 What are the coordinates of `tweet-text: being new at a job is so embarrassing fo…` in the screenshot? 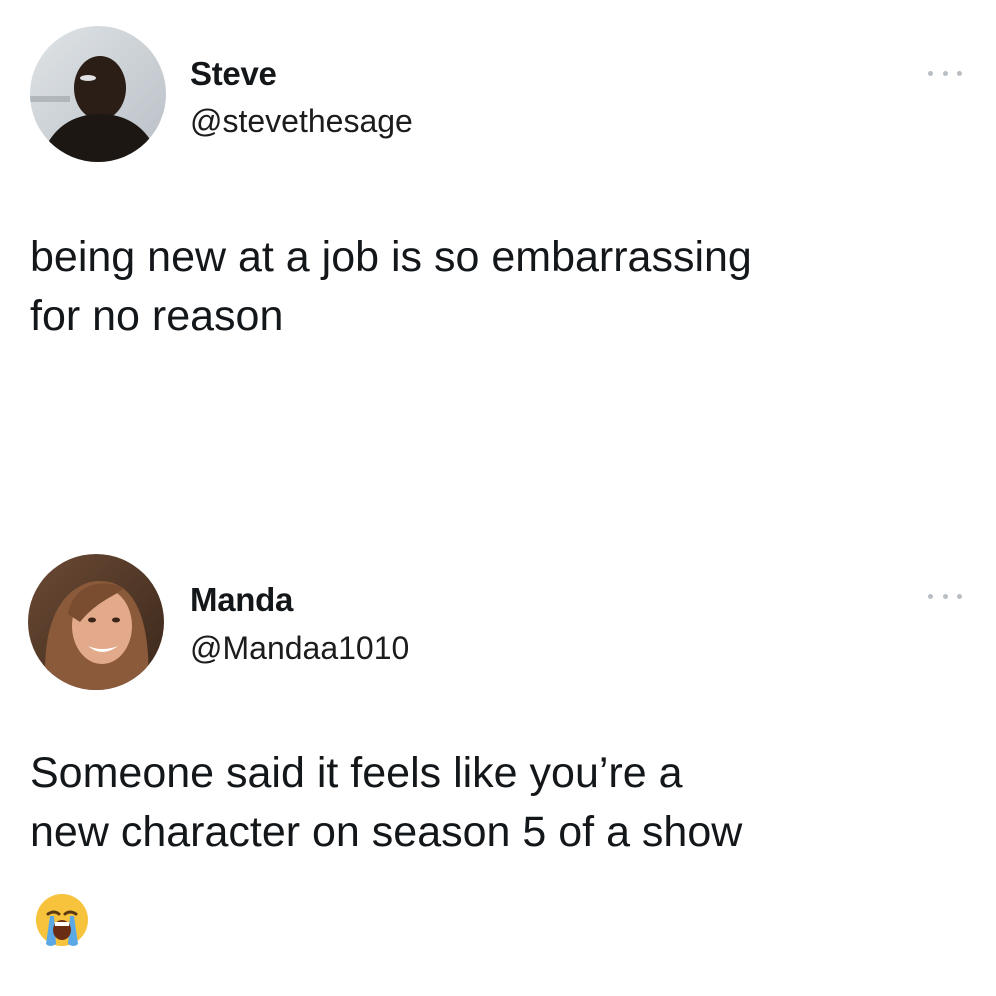 It's located at (498, 287).